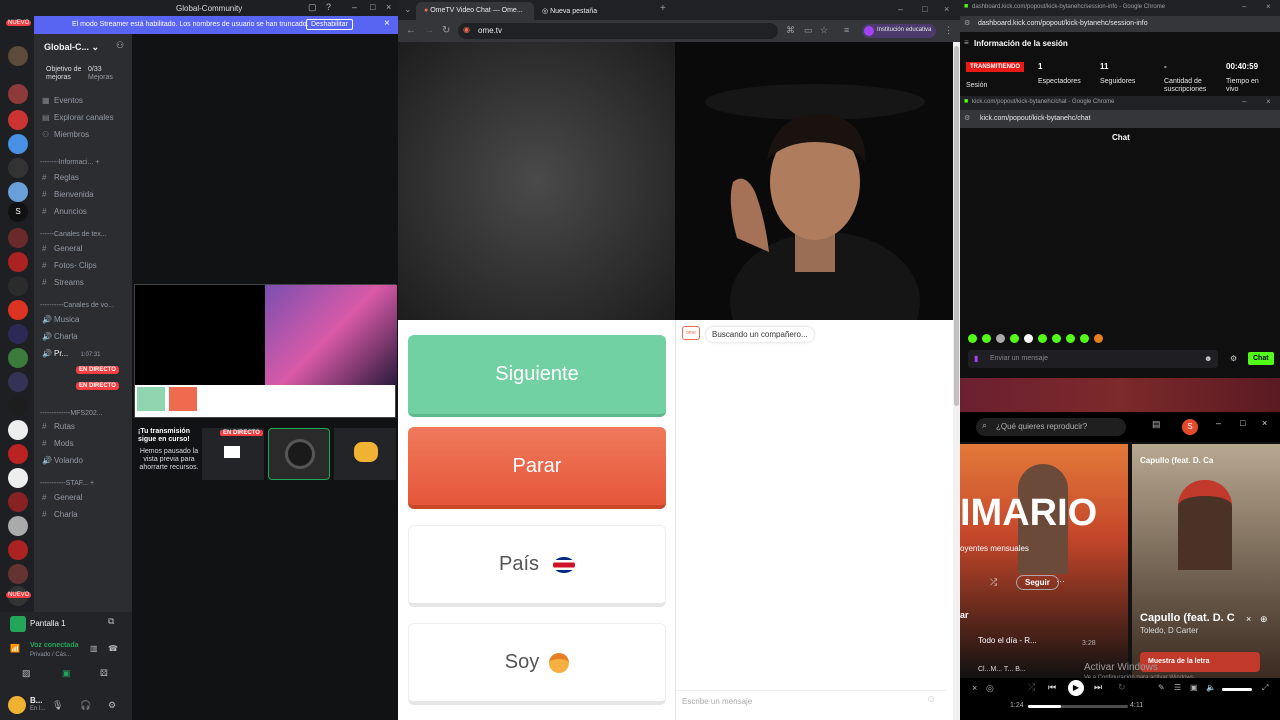  I want to click on disconnect-icon: ☎, so click(113, 648).